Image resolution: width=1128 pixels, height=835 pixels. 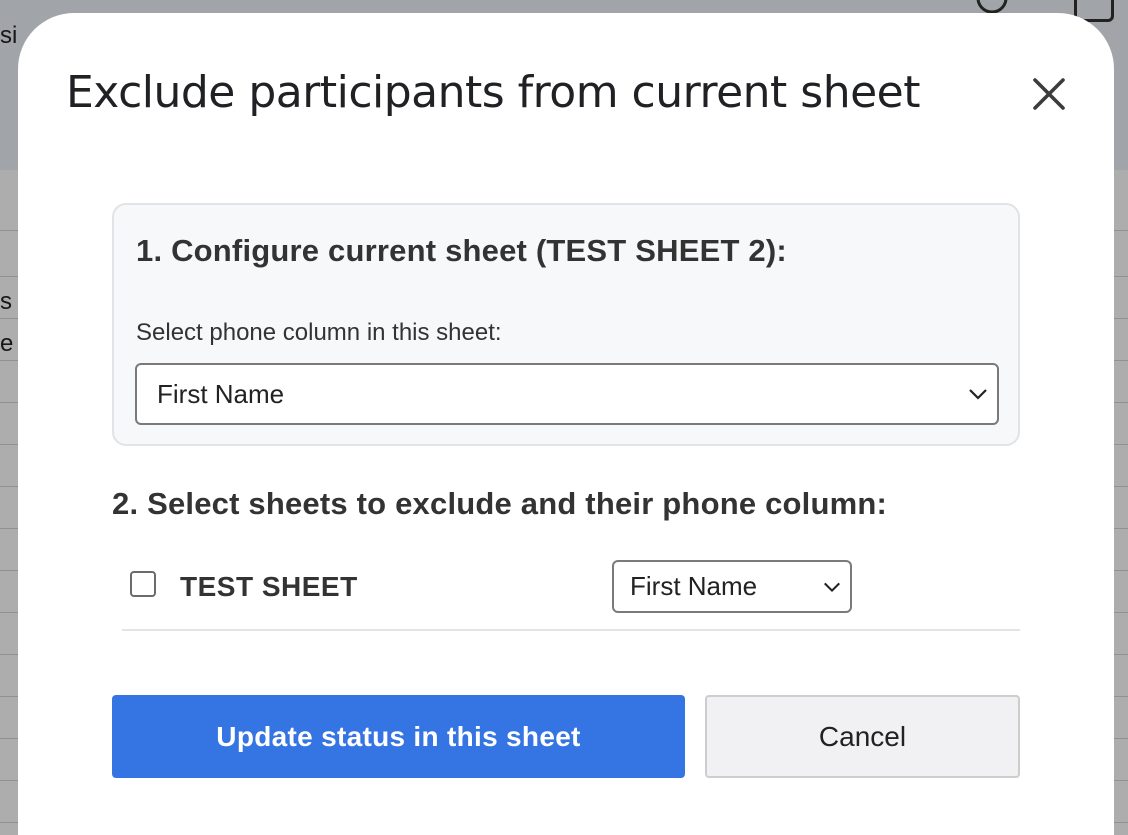 I want to click on exclude-sheet-row: TEST SHEET First Name, so click(x=571, y=591).